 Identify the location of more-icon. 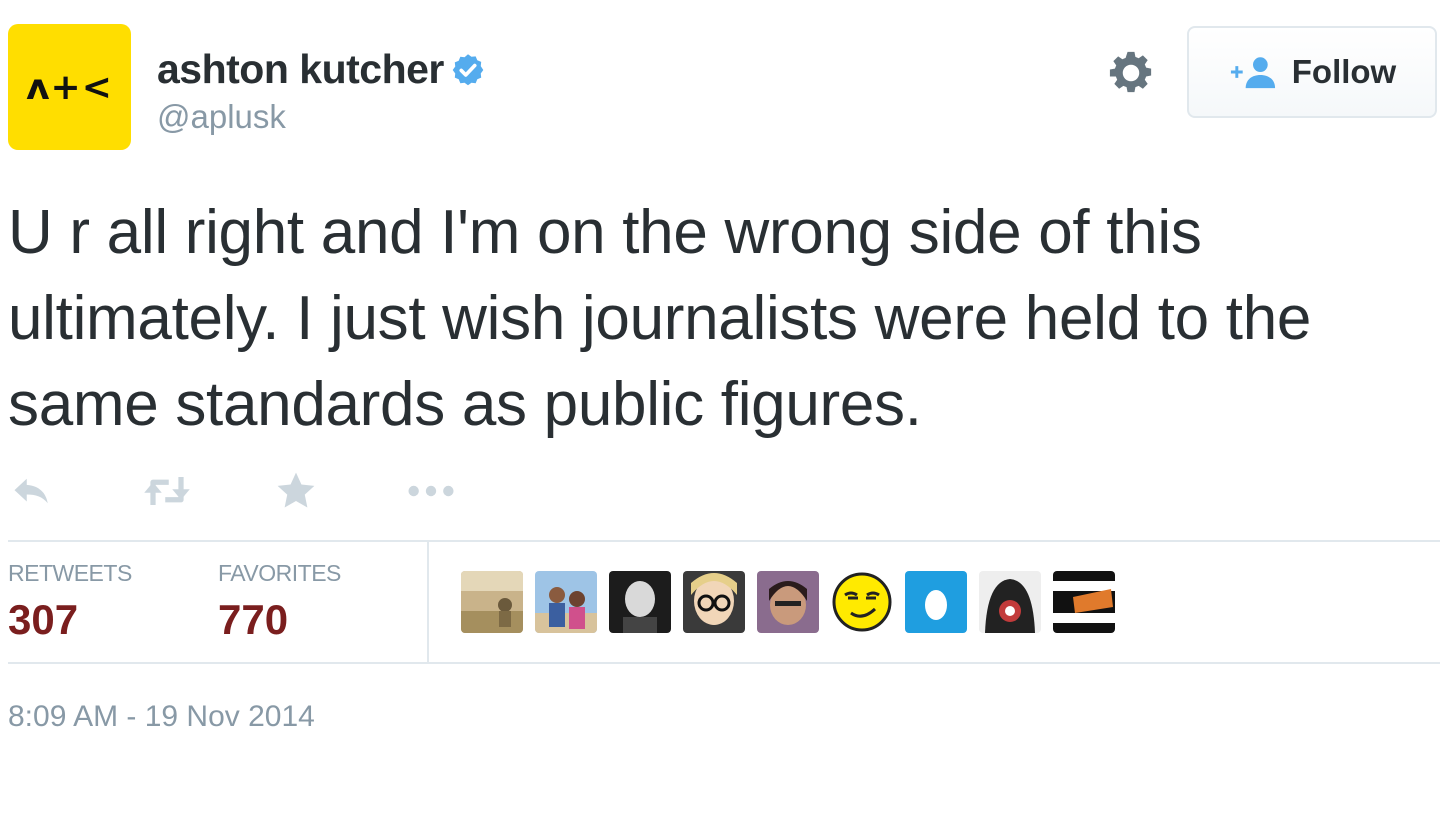
(431, 491).